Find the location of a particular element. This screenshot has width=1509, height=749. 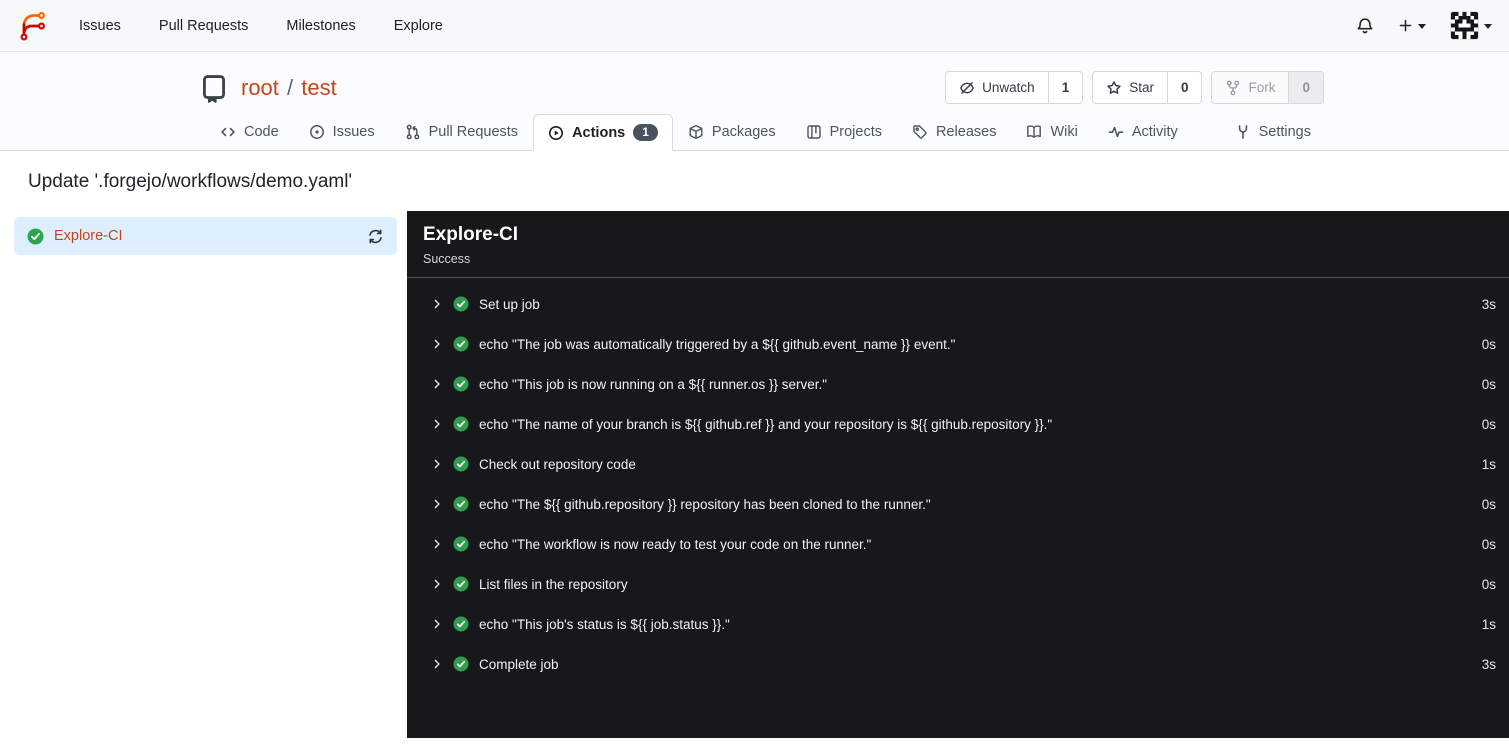

tab-projects: Projects is located at coordinates (844, 132).